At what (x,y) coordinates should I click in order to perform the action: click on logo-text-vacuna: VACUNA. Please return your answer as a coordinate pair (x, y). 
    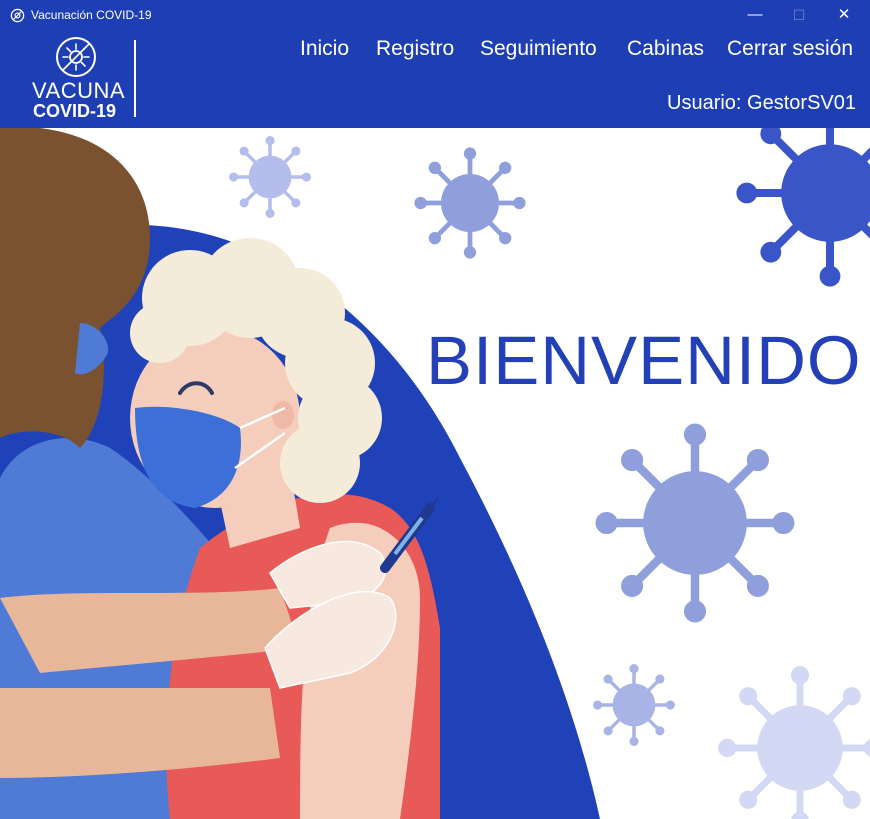
    Looking at the image, I should click on (79, 90).